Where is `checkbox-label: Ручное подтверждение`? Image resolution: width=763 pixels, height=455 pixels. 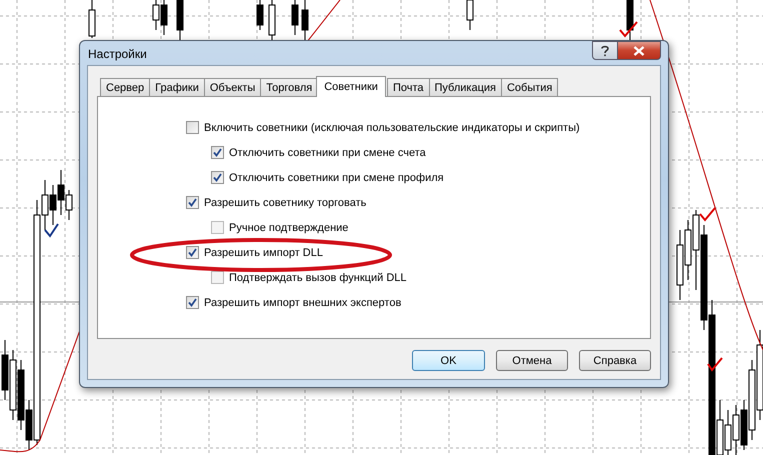
checkbox-label: Ручное подтверждение is located at coordinates (288, 228).